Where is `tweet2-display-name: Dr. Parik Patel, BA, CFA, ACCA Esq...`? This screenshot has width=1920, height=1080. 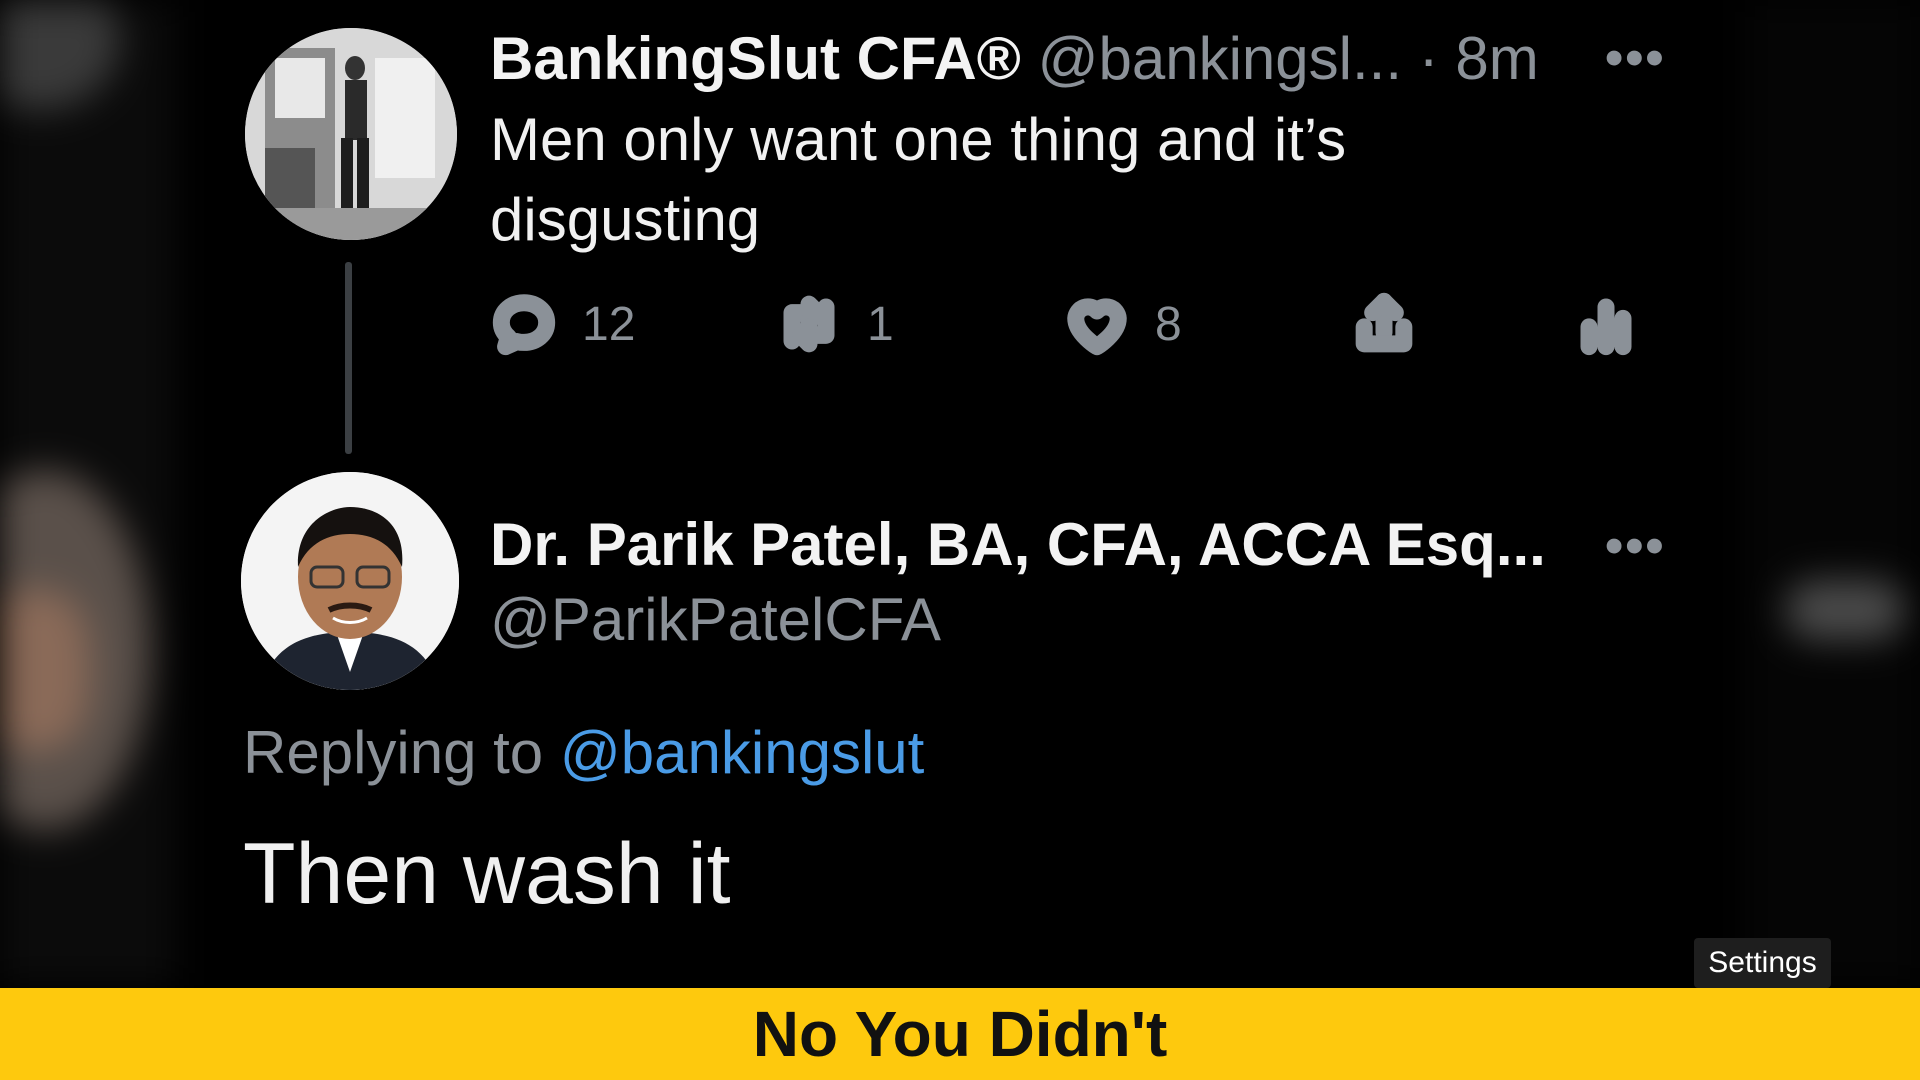
tweet2-display-name: Dr. Parik Patel, BA, CFA, ACCA Esq... is located at coordinates (1018, 544).